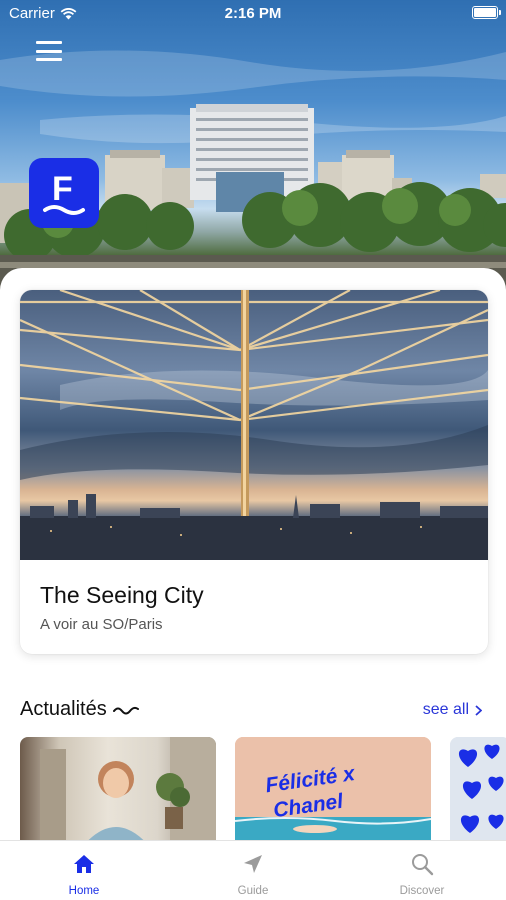 This screenshot has width=506, height=900. I want to click on news-card: Félicité x Chanel, so click(333, 788).